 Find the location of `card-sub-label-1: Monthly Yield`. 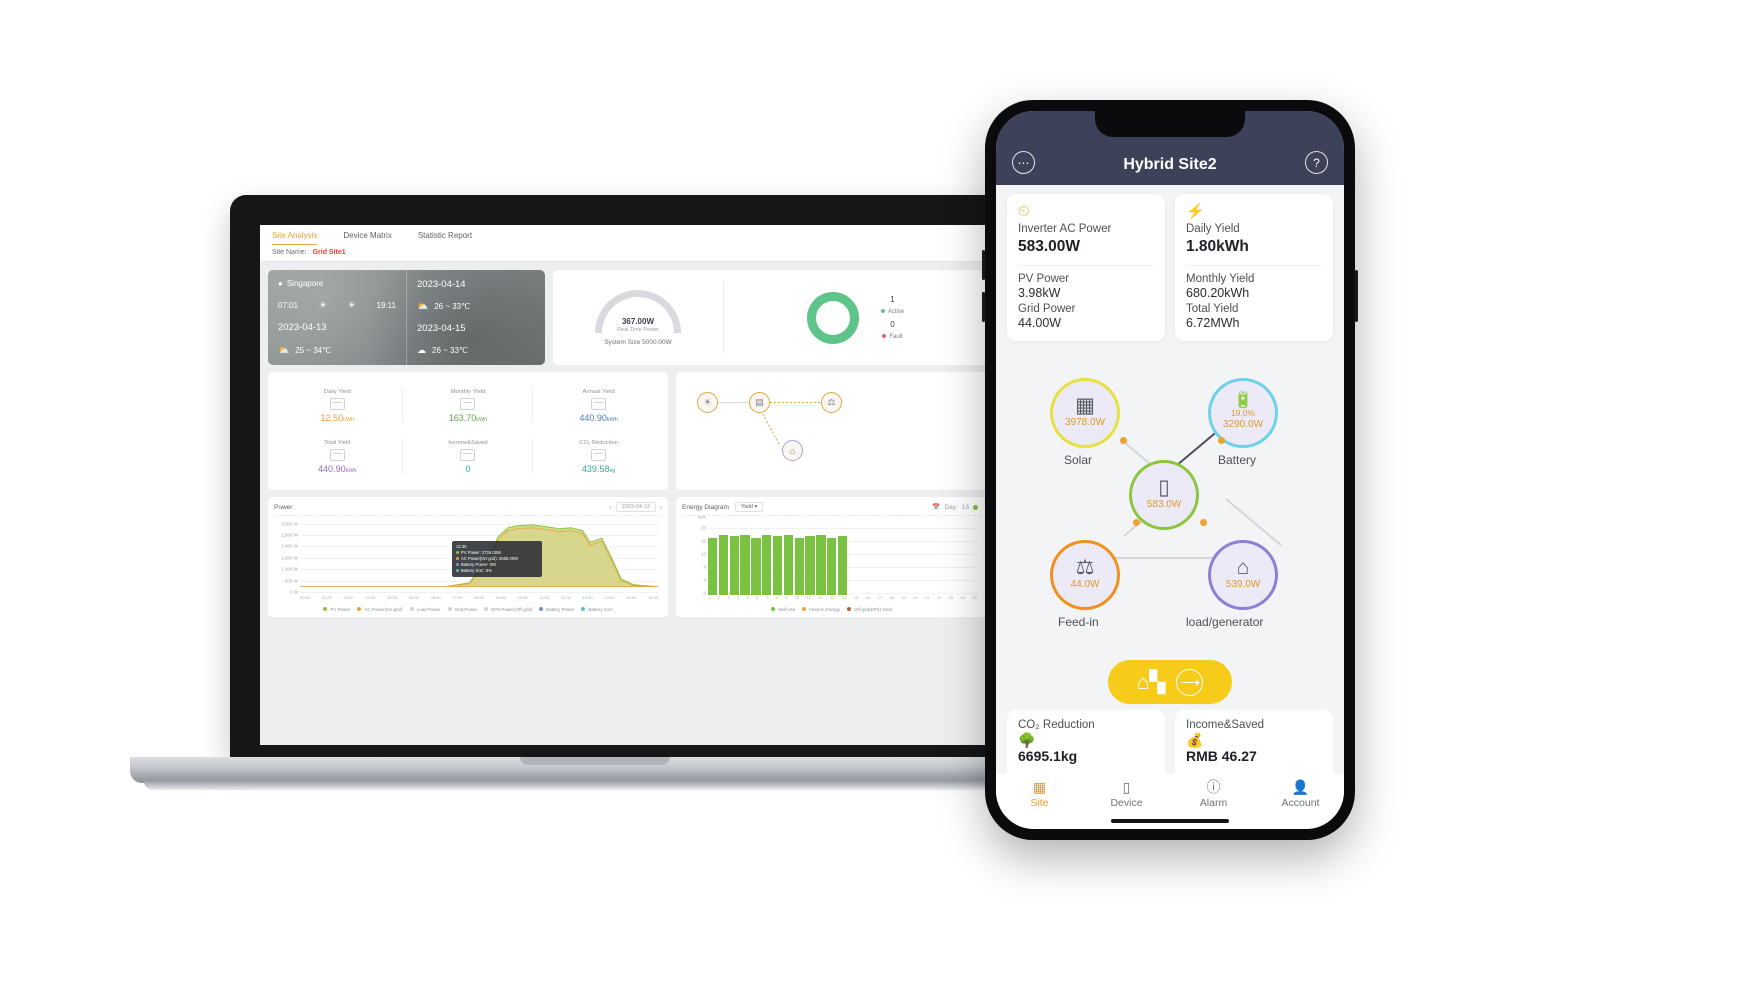

card-sub-label-1: Monthly Yield is located at coordinates (1220, 279).